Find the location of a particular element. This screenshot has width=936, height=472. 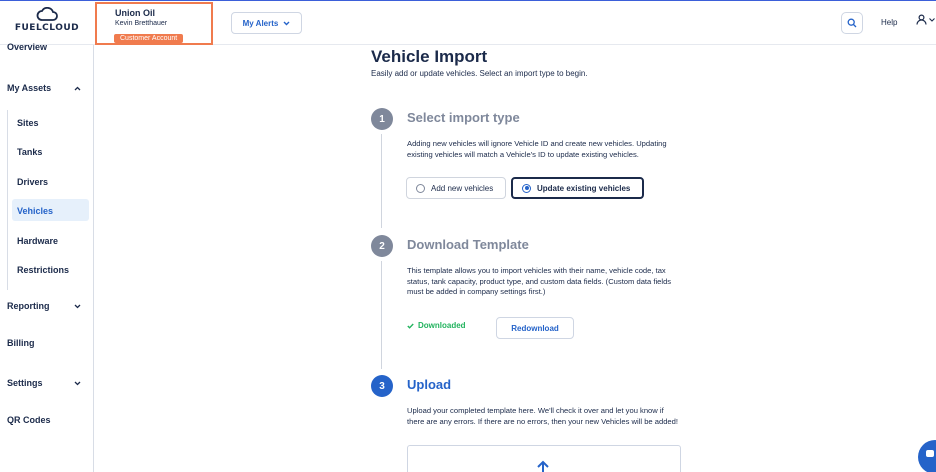

upload-arrow-icon is located at coordinates (543, 466).